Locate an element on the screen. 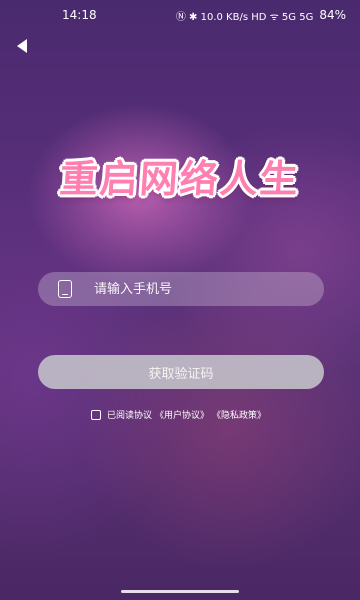 The image size is (360, 600). page-title: 重启网络人生 is located at coordinates (180, 178).